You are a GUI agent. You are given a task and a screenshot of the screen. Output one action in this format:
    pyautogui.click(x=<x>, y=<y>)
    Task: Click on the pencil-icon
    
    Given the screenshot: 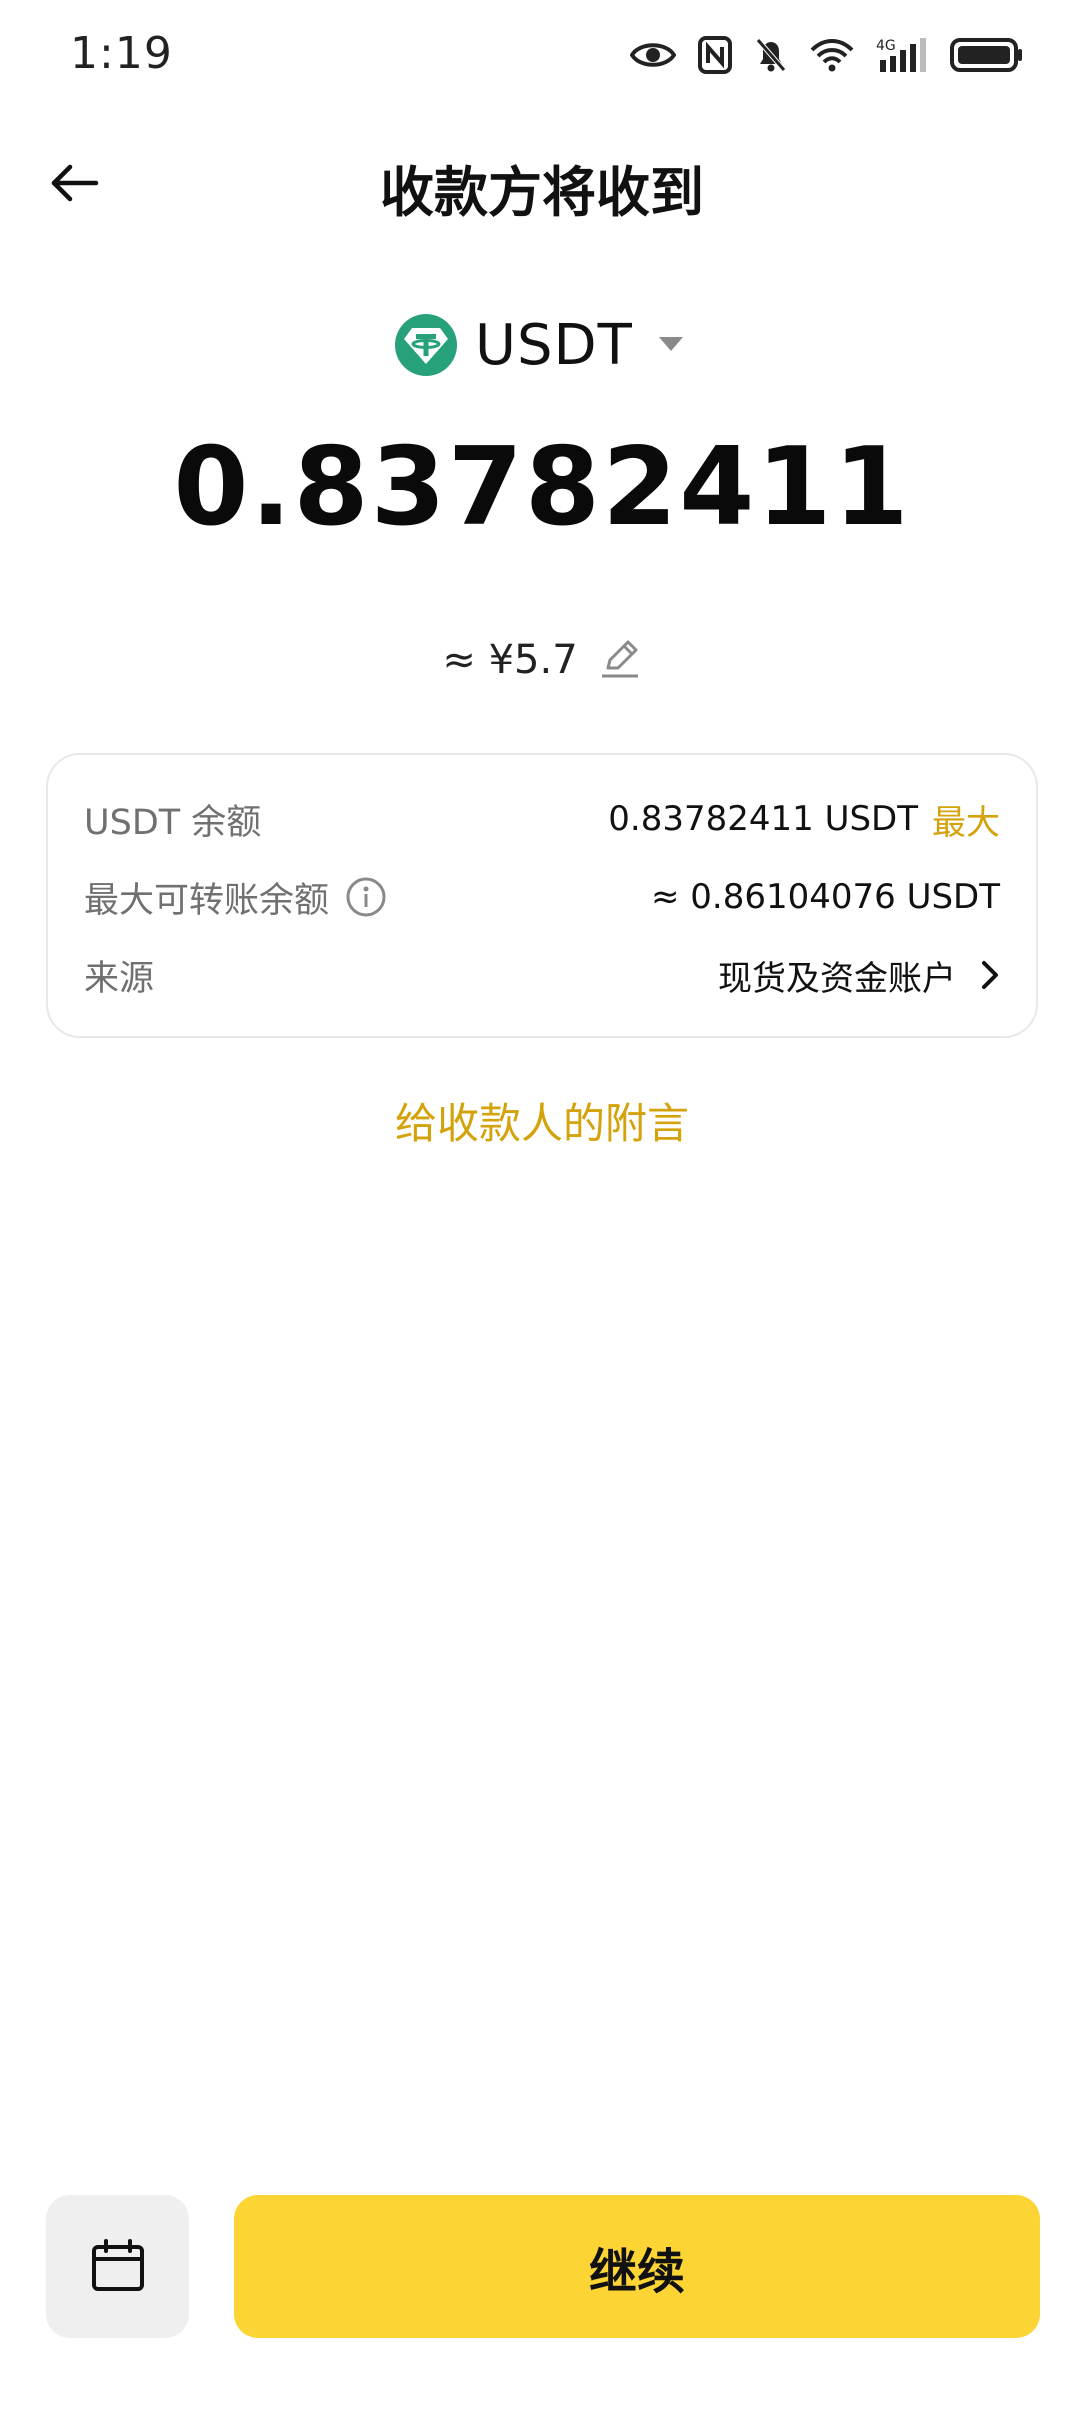 What is the action you would take?
    pyautogui.click(x=620, y=660)
    